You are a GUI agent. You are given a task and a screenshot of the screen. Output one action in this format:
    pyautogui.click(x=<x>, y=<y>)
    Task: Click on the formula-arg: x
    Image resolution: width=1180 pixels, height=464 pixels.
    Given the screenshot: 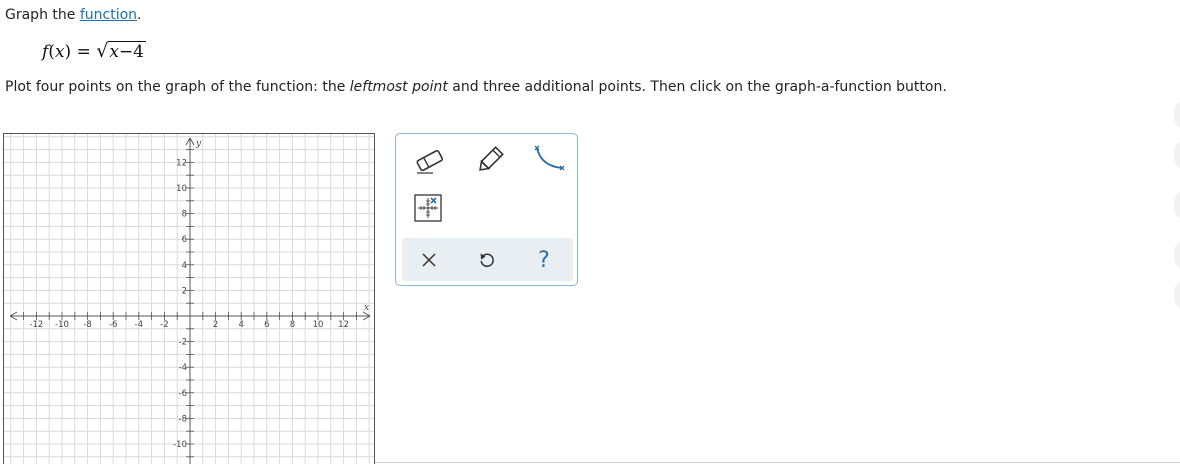 What is the action you would take?
    pyautogui.click(x=59, y=52)
    